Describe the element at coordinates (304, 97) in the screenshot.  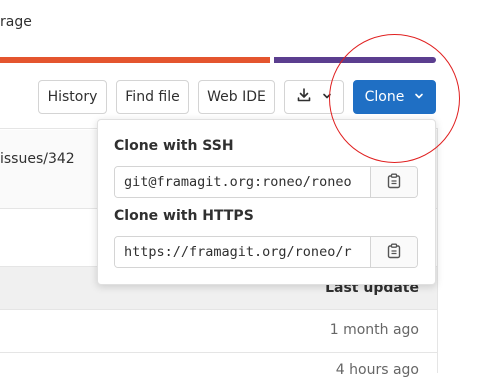
I see `download-icon` at that location.